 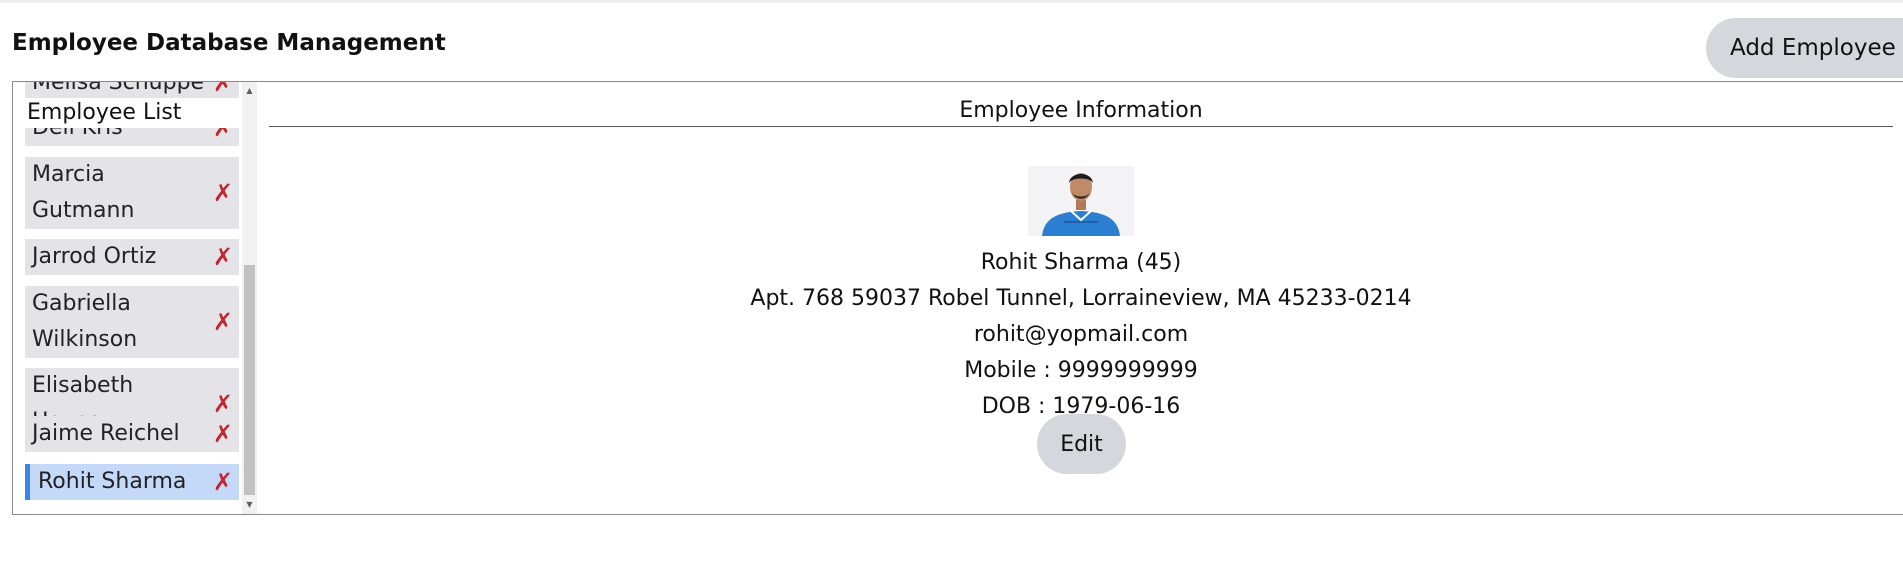 What do you see at coordinates (1081, 334) in the screenshot?
I see `employee-email: rohit@yopmail.com` at bounding box center [1081, 334].